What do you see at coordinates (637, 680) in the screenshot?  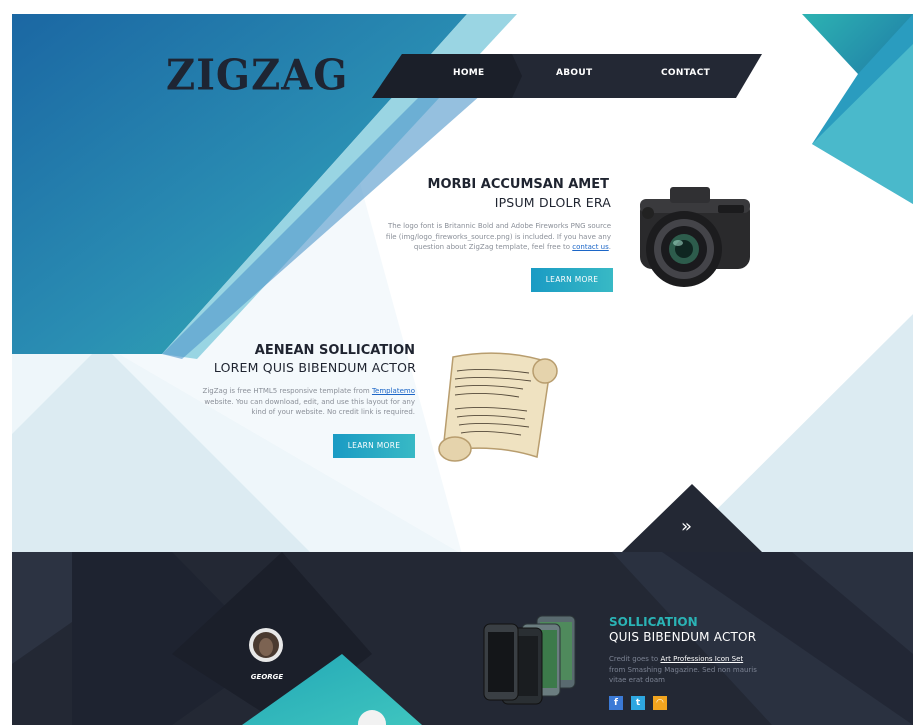 I see `bottom-text-line3: vitae erat doam` at bounding box center [637, 680].